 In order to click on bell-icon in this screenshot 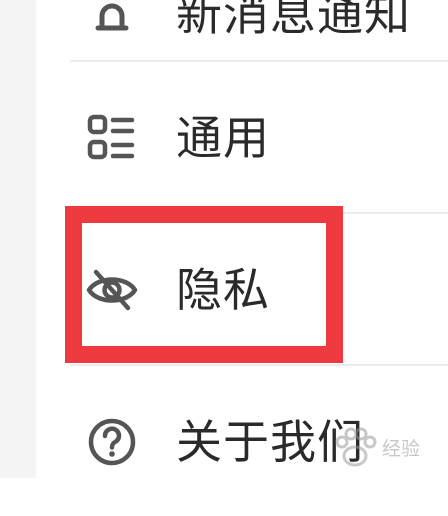, I will do `click(112, 17)`.